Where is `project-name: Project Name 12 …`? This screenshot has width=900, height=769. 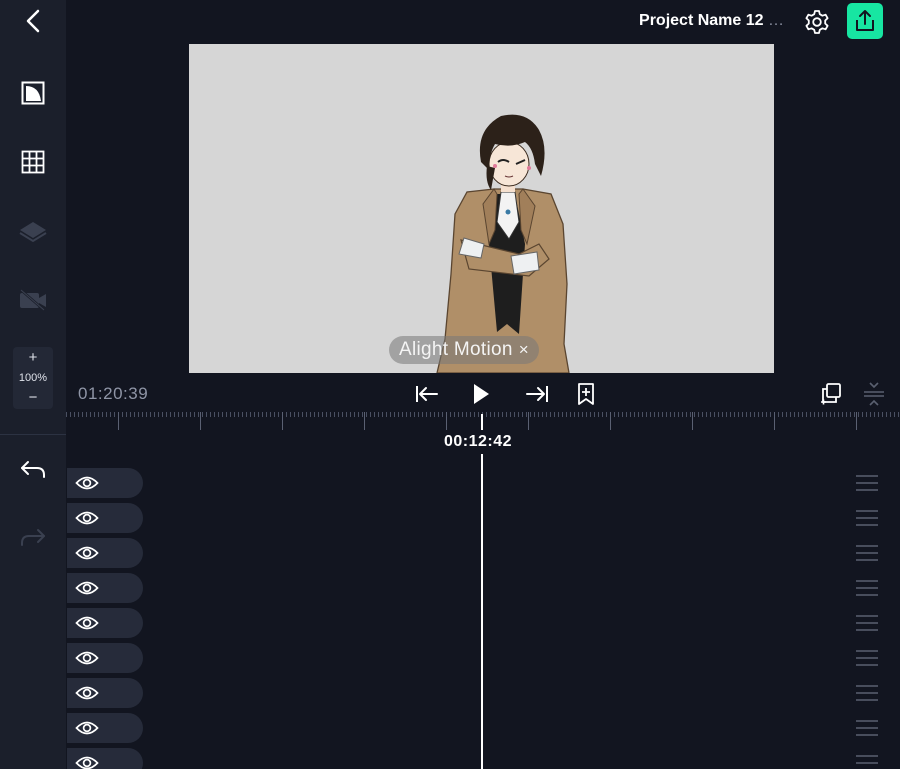 project-name: Project Name 12 … is located at coordinates (711, 21).